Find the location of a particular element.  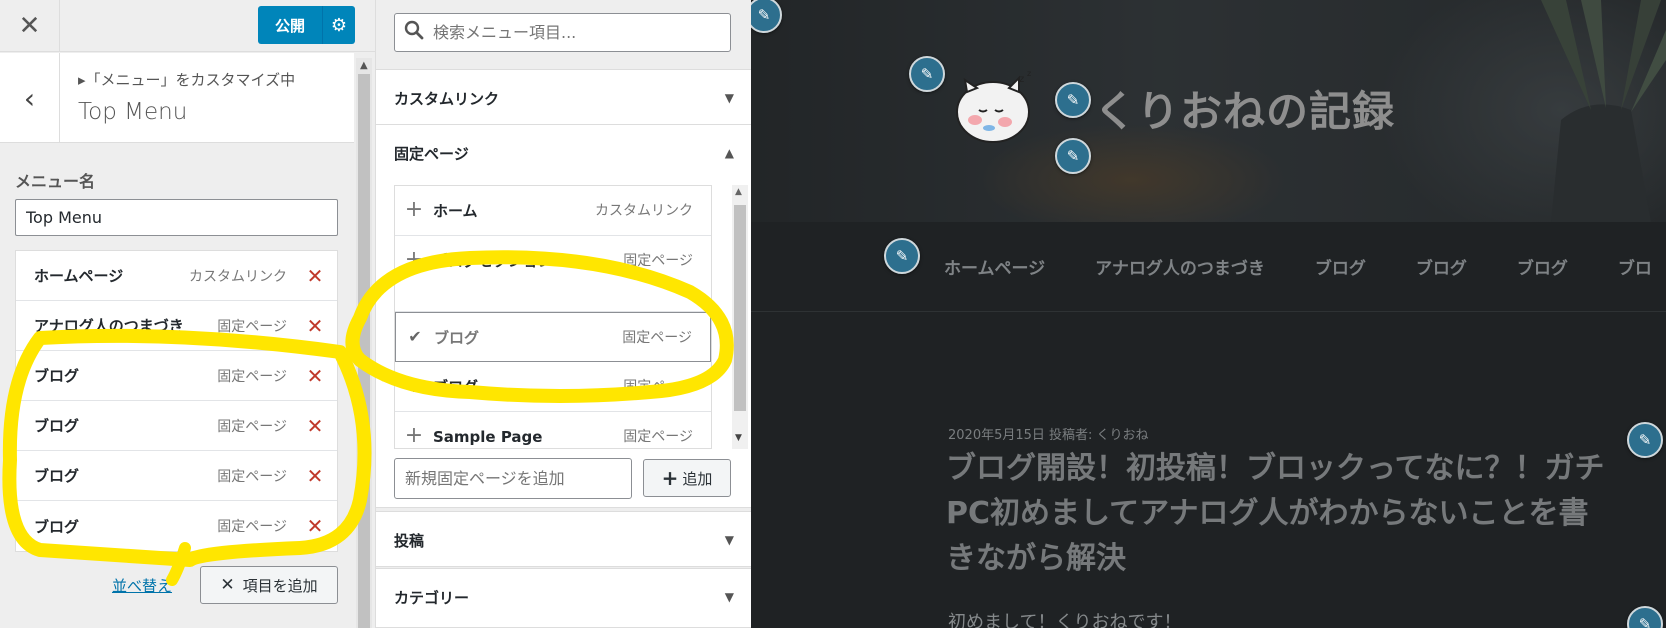

post-meta: 2020年5月15日 投稿者: くりおね is located at coordinates (1048, 435).